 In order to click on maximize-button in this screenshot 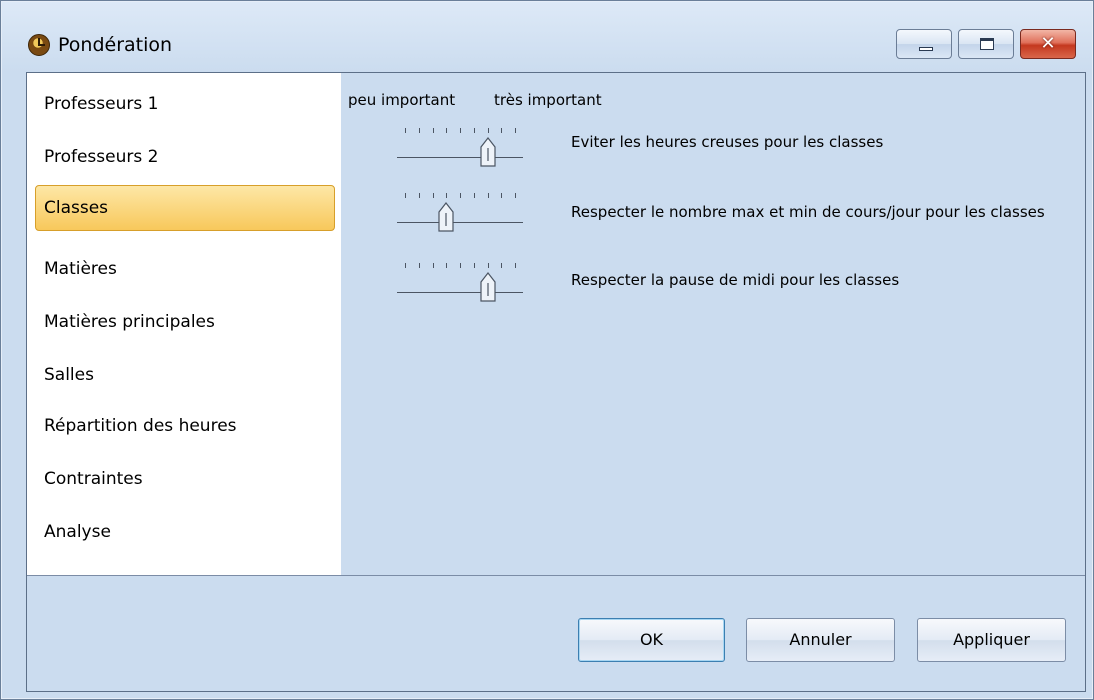, I will do `click(986, 44)`.